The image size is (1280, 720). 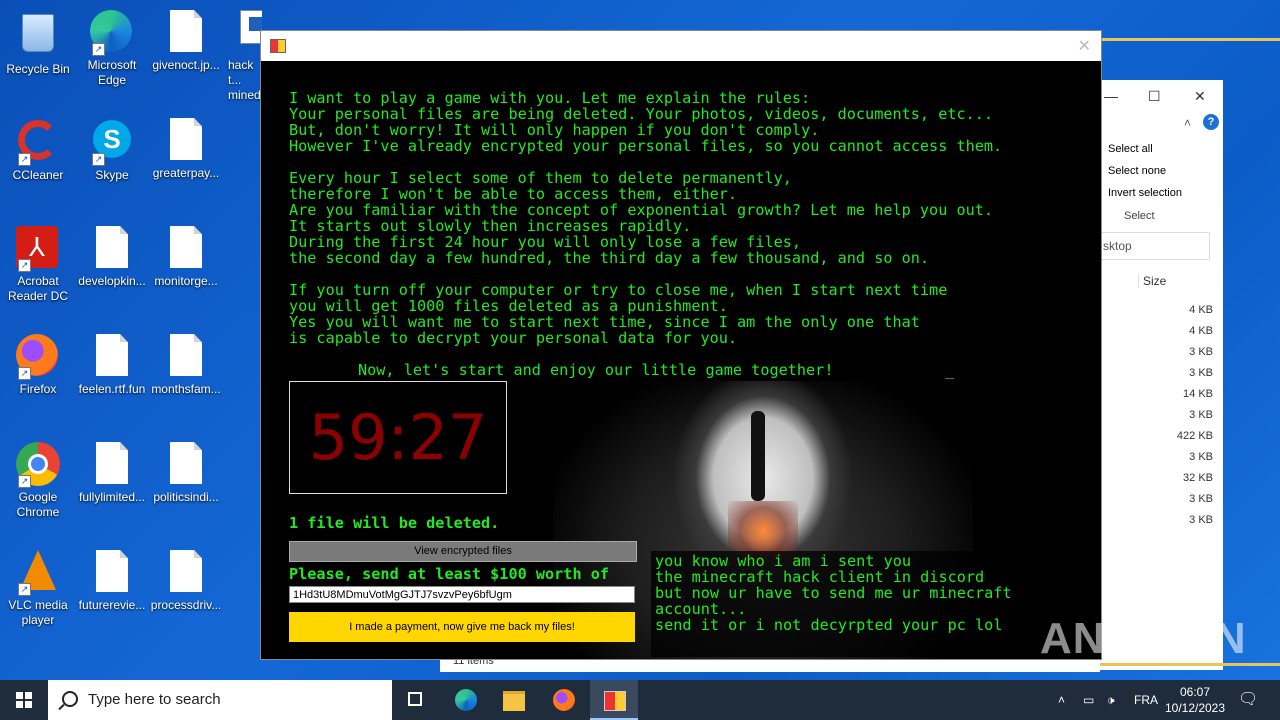 What do you see at coordinates (463, 551) in the screenshot?
I see `view-encrypted-files-button: View encrypted files` at bounding box center [463, 551].